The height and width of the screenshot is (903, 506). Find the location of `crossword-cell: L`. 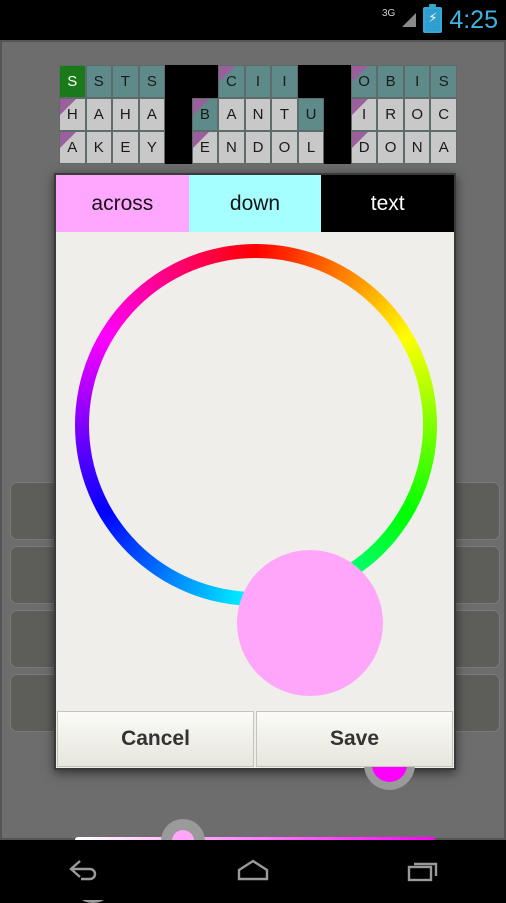

crossword-cell: L is located at coordinates (311, 147).